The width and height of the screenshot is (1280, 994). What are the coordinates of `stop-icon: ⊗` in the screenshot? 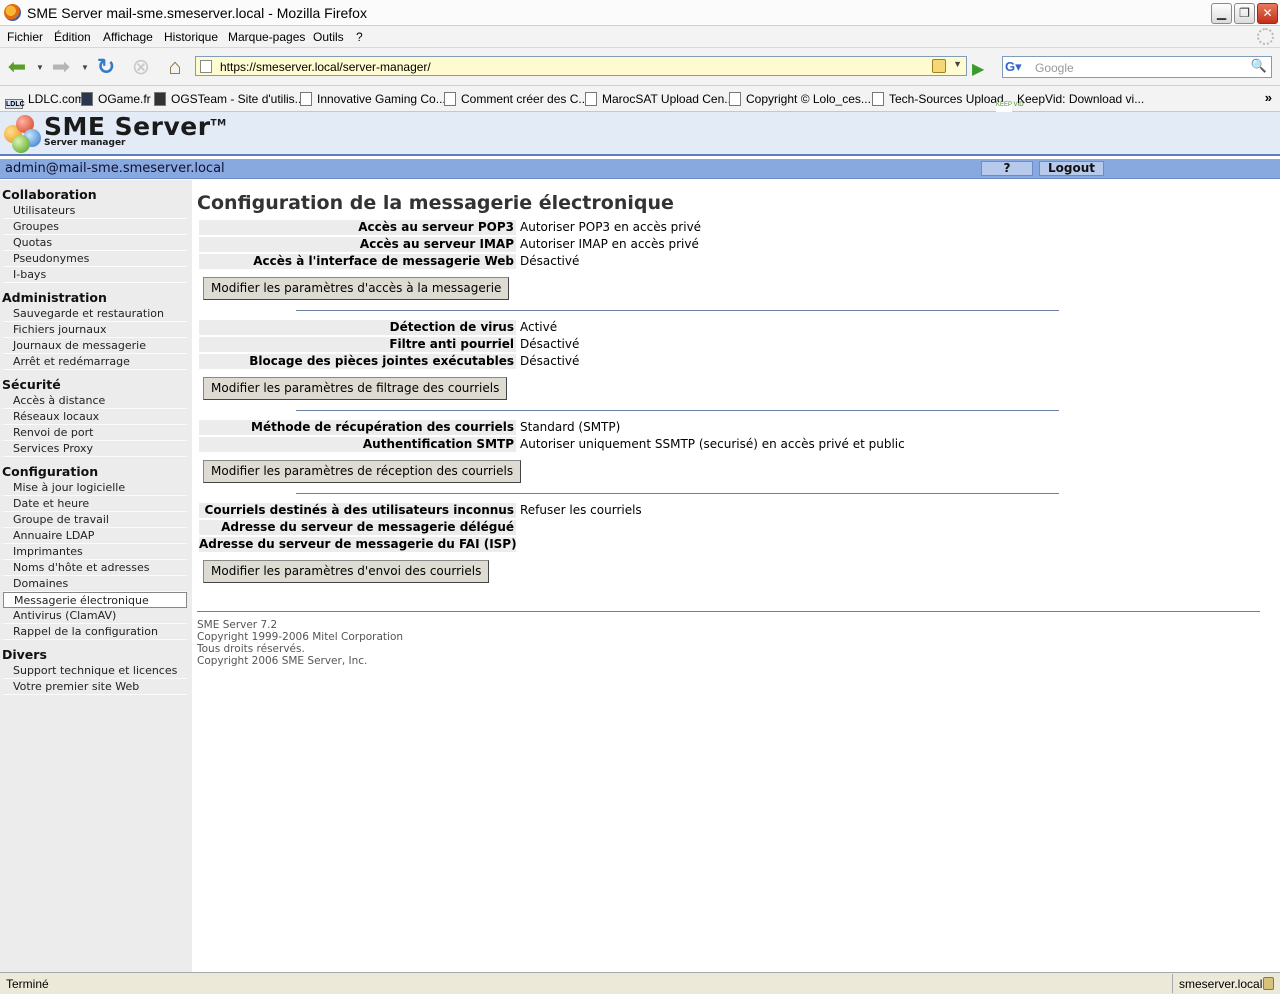 It's located at (141, 67).